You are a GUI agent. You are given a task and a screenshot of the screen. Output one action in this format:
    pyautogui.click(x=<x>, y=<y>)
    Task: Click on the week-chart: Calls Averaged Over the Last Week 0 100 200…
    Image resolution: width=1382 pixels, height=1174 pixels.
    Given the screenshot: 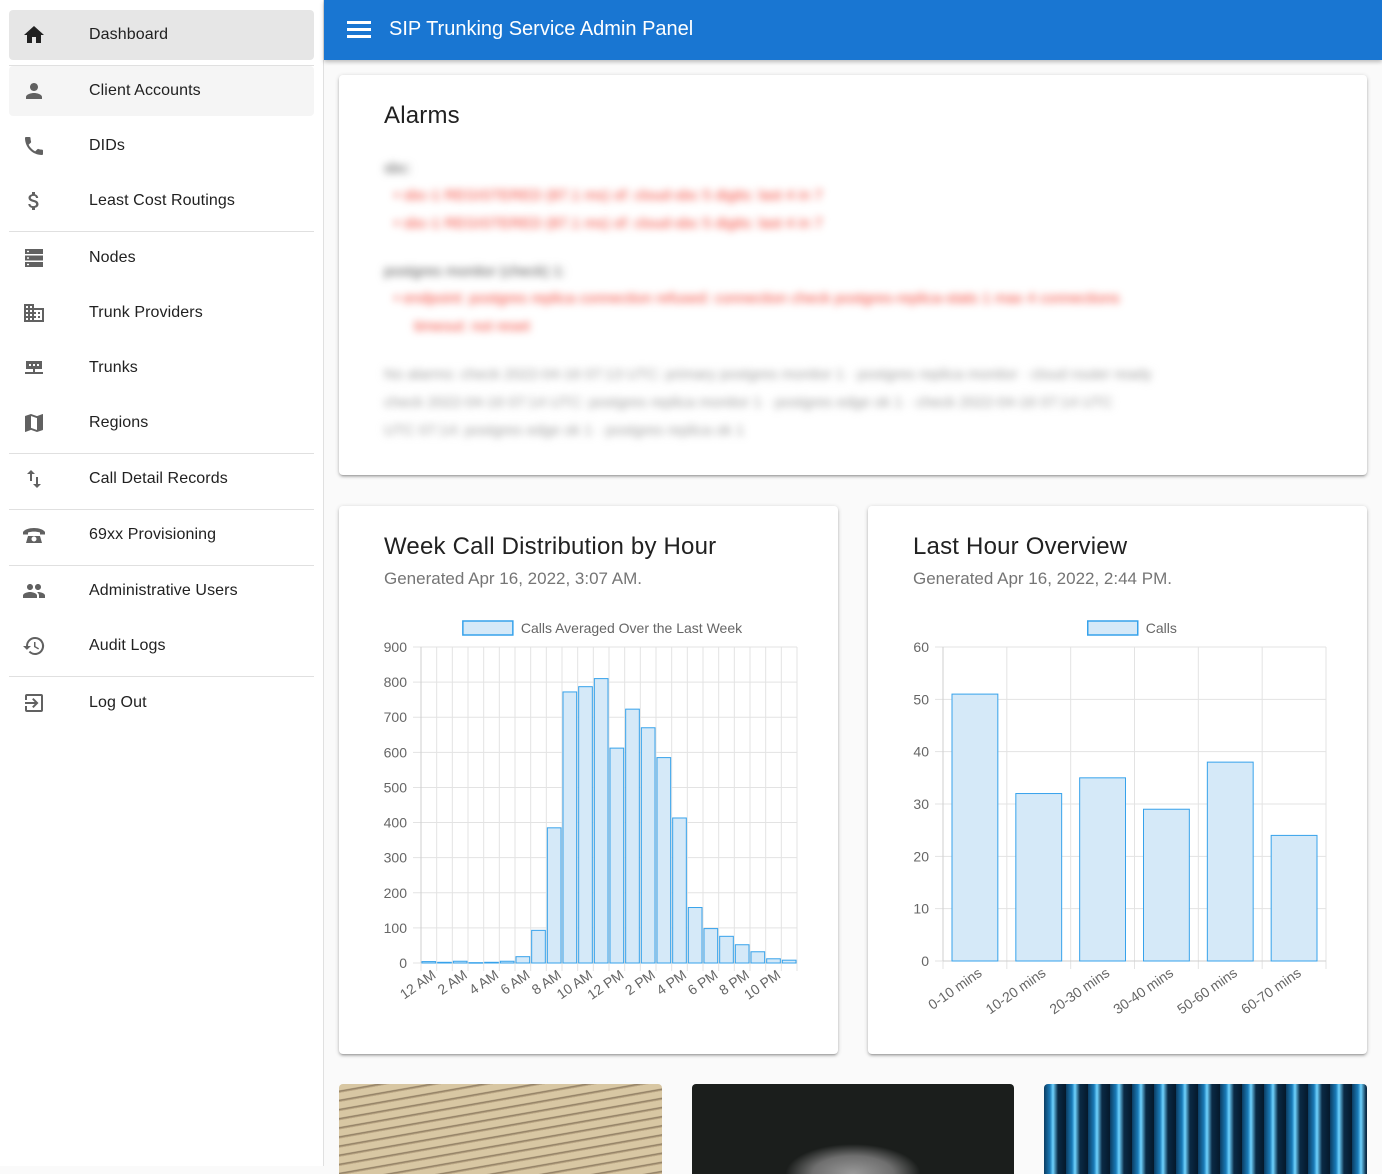 What is the action you would take?
    pyautogui.click(x=591, y=811)
    